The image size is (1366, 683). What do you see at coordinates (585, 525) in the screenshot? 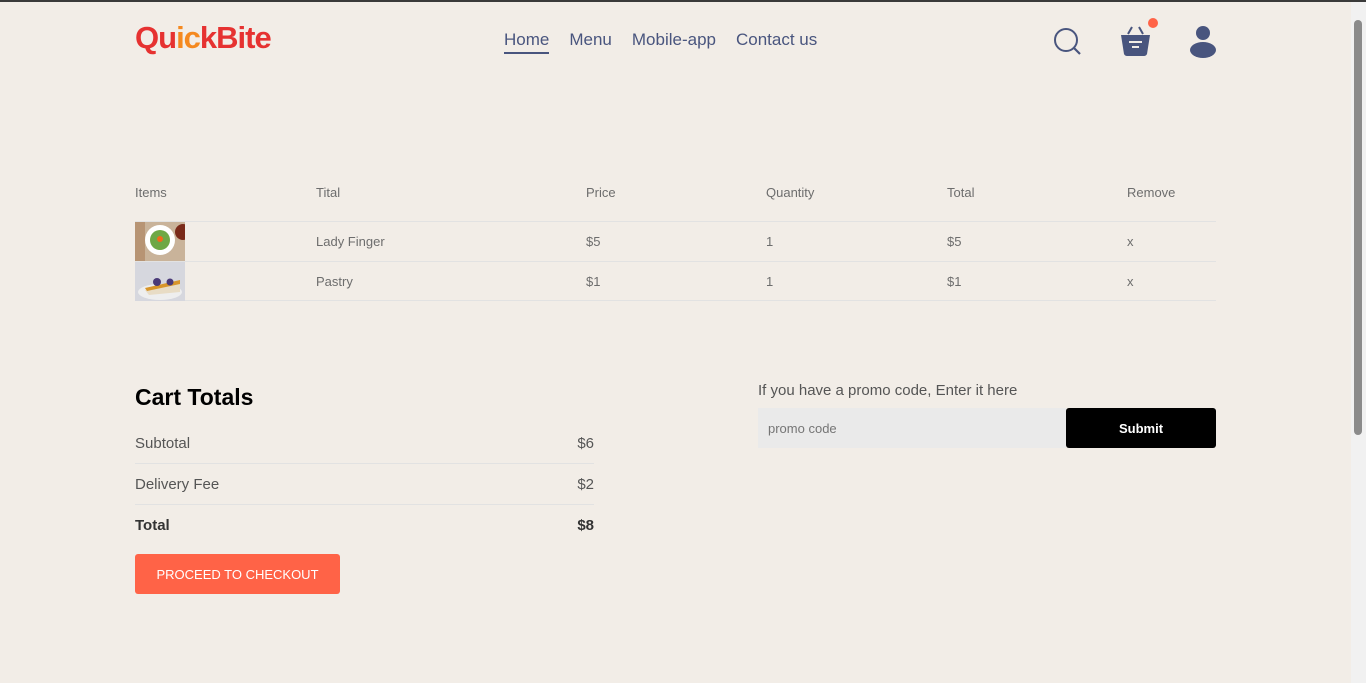
I see `total-value: $8` at bounding box center [585, 525].